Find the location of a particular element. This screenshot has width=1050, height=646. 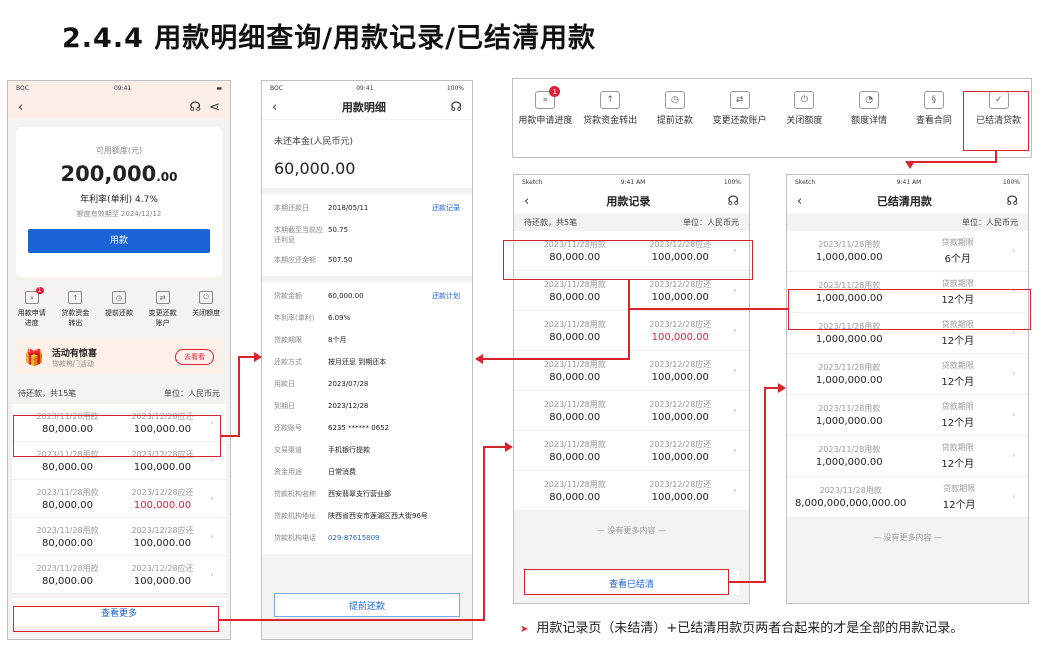

toolbar-item: ↑ 贷款资金转出 is located at coordinates (610, 109).